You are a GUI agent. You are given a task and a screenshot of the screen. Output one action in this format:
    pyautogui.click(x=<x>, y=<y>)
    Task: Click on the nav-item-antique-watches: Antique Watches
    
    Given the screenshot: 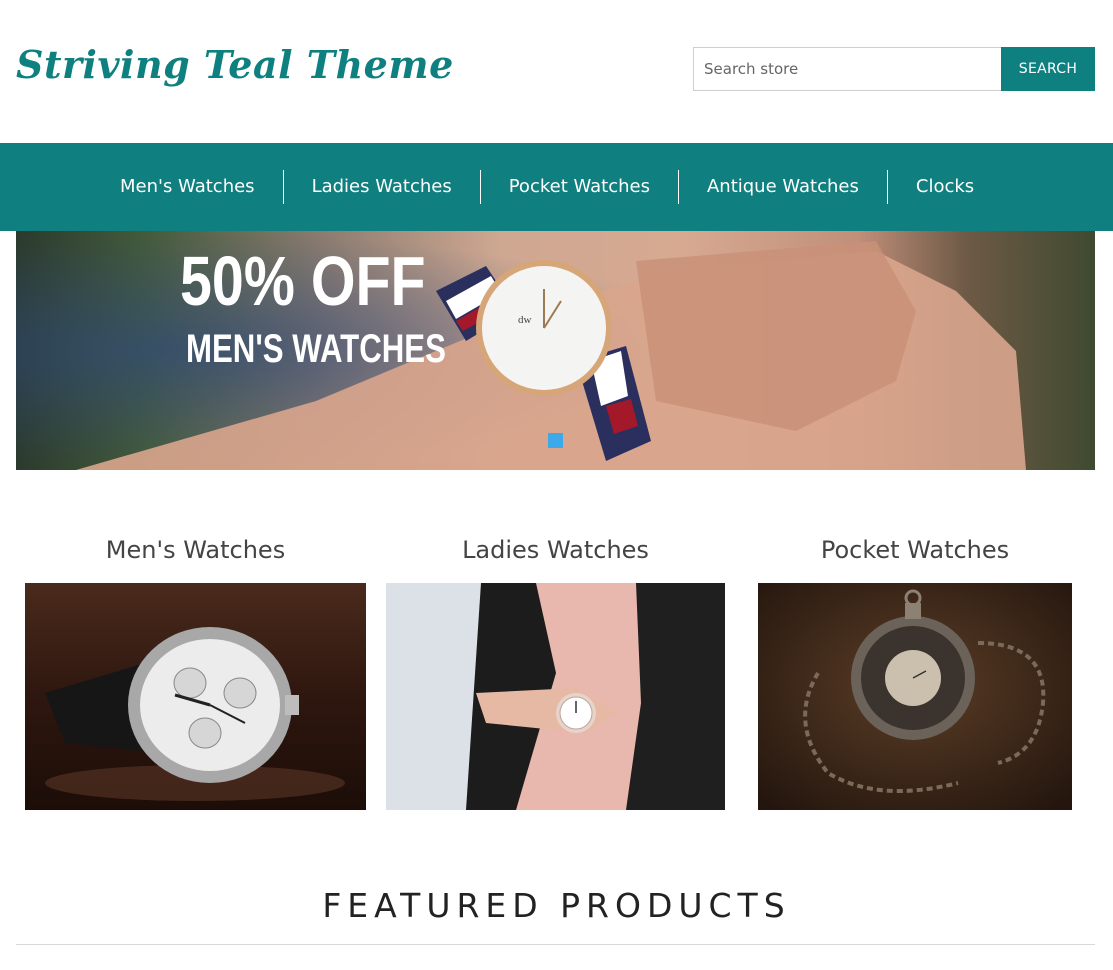 What is the action you would take?
    pyautogui.click(x=783, y=187)
    